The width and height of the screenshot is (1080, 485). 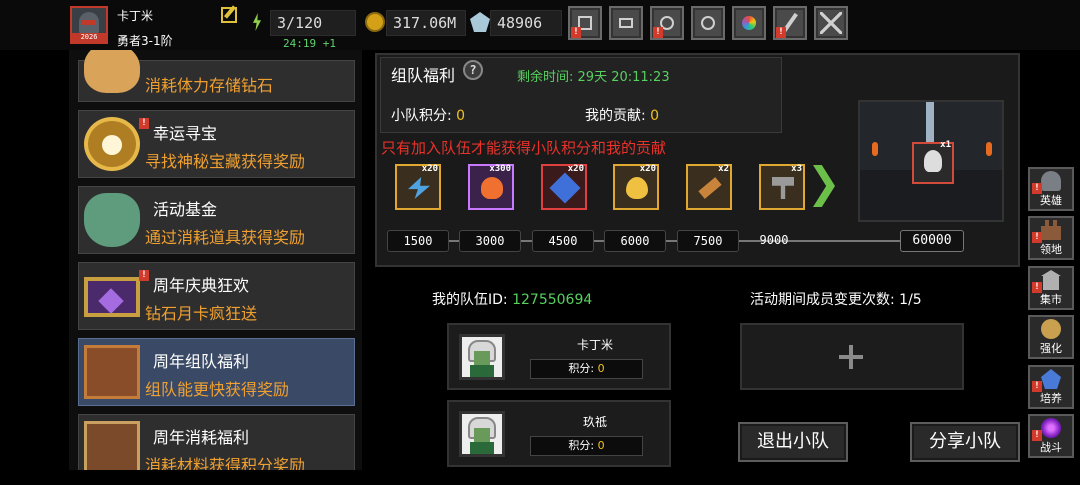 I want to click on event-item-diamond-bank: 消耗体力存储钻石, so click(x=216, y=76).